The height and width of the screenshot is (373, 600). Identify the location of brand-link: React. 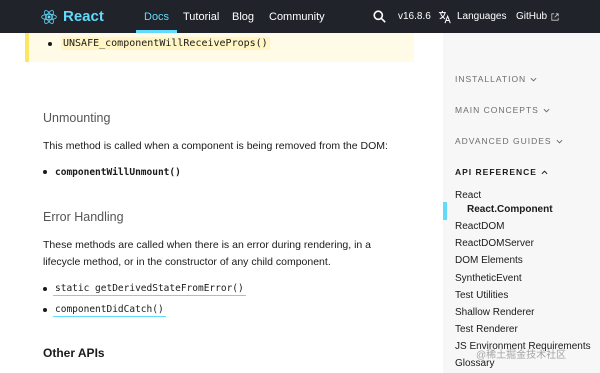
(72, 16).